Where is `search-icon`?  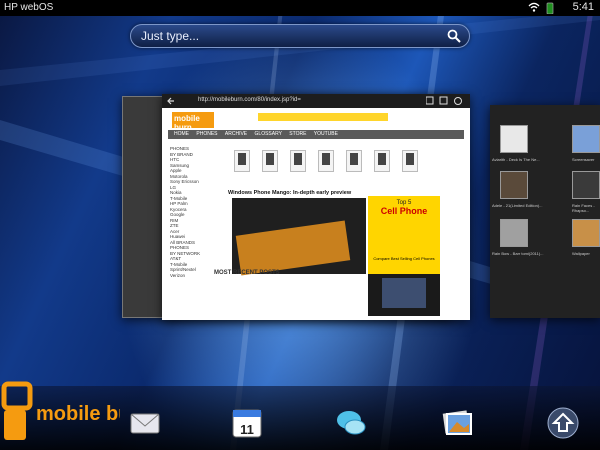 search-icon is located at coordinates (454, 36).